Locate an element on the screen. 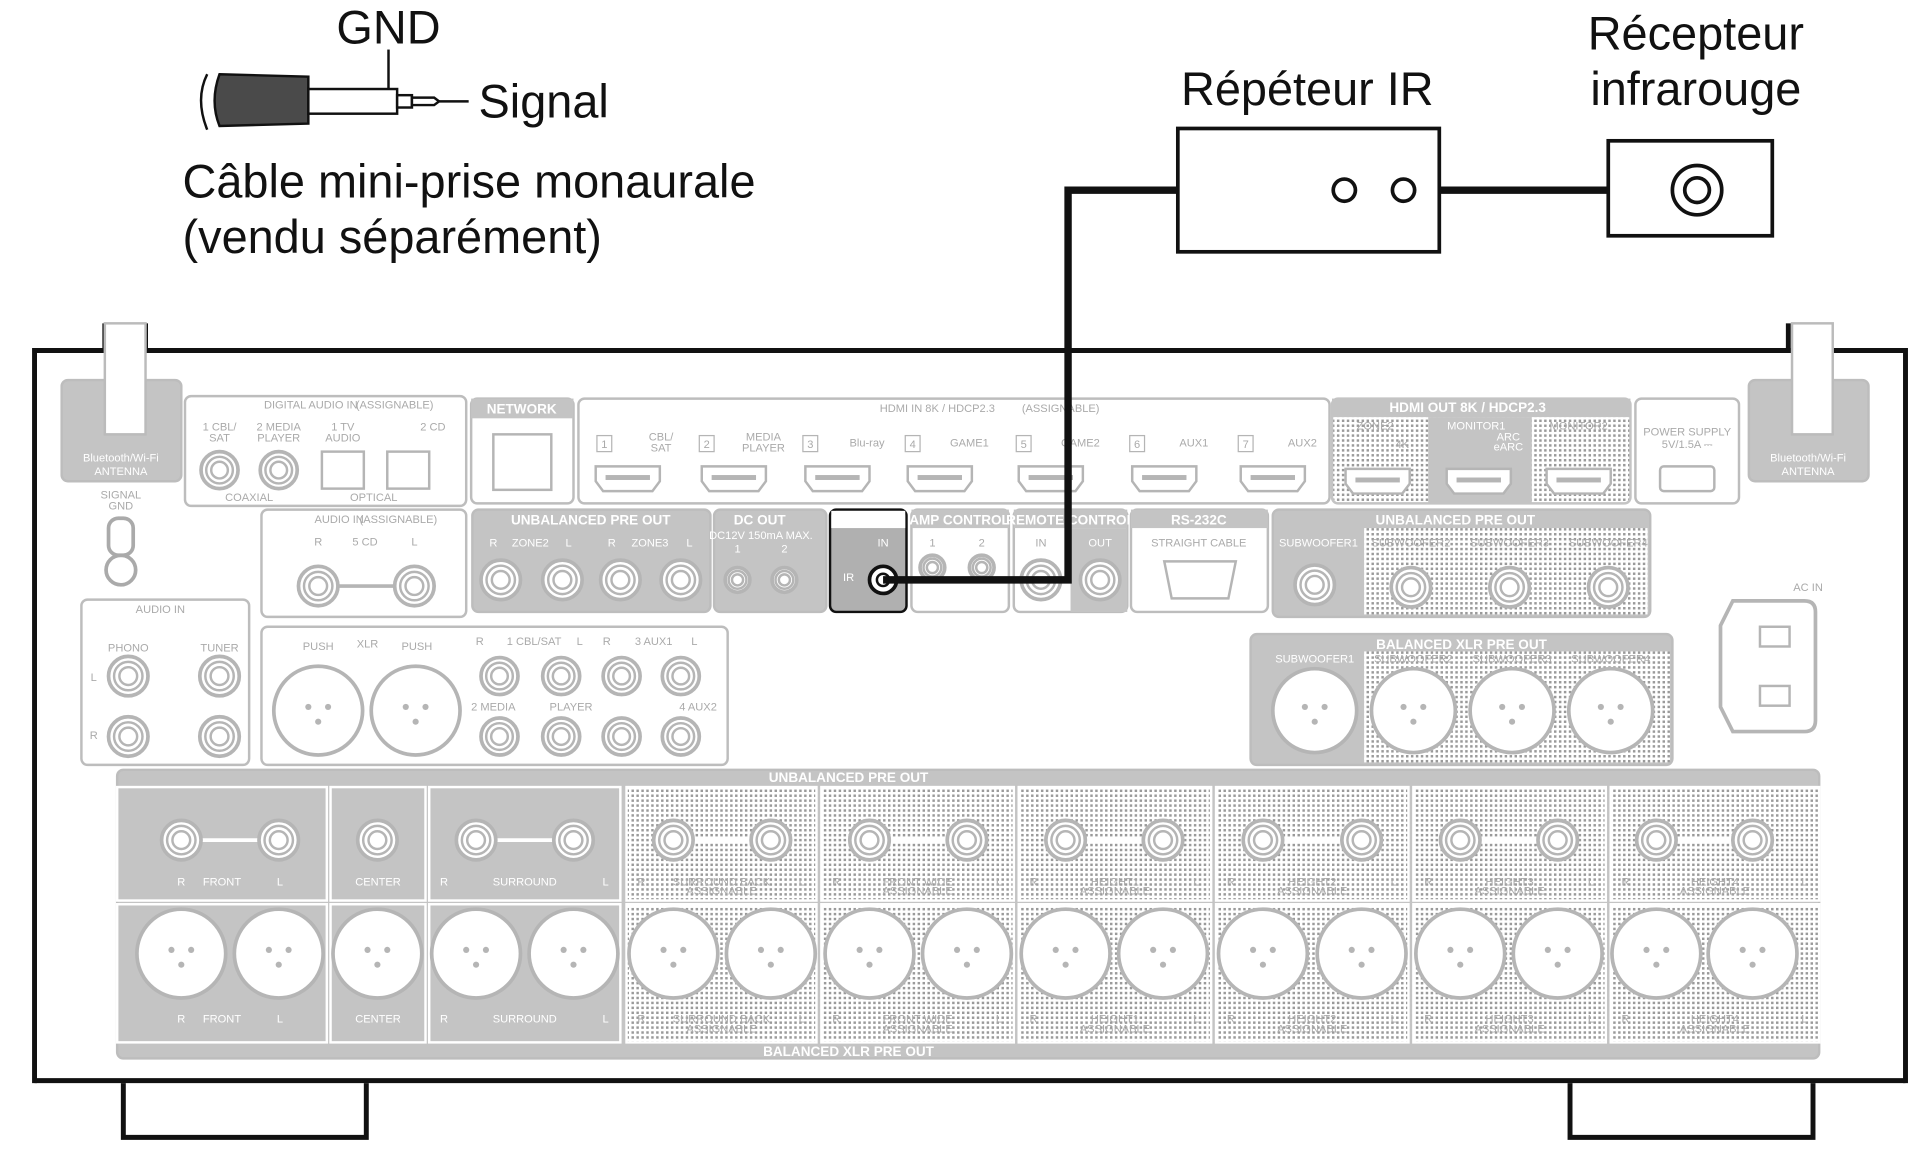 The image size is (1924, 1161). phono-r is located at coordinates (128, 736).